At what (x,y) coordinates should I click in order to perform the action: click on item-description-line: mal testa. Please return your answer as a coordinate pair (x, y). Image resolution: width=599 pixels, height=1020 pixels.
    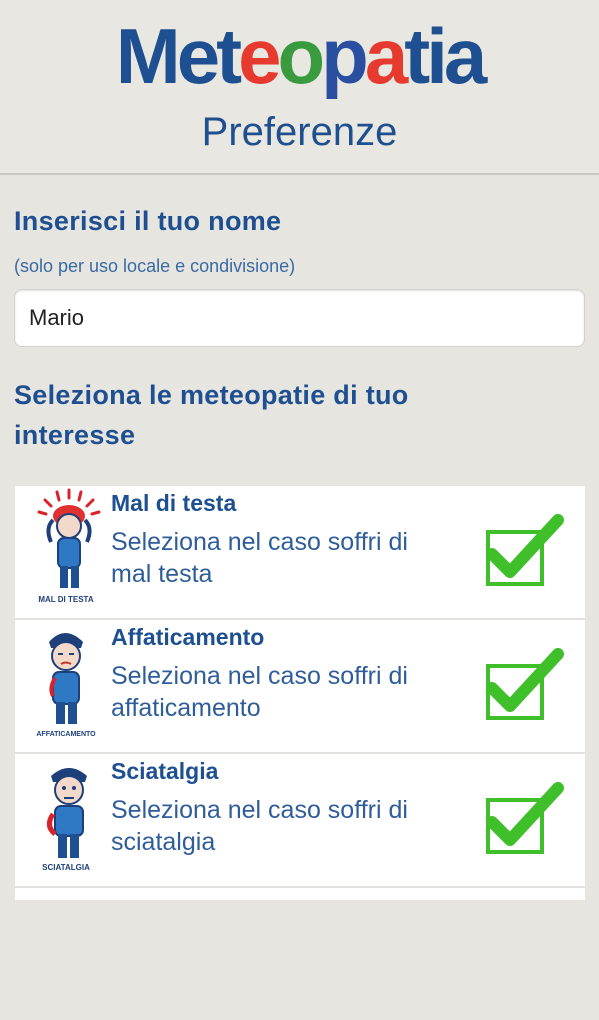
    Looking at the image, I should click on (162, 574).